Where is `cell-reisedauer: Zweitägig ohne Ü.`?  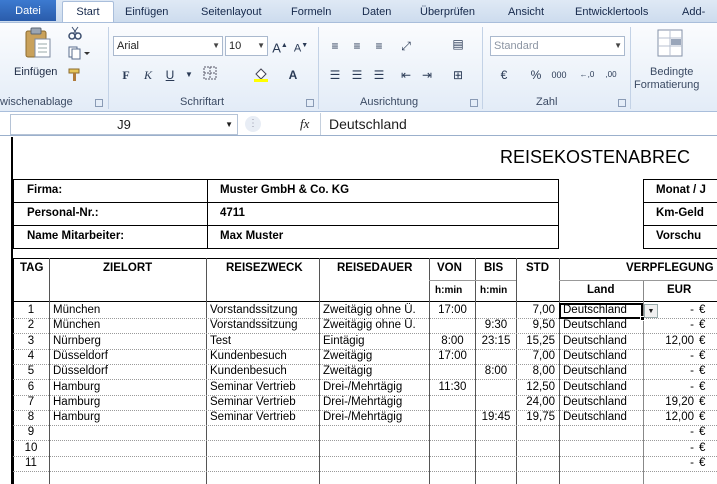 cell-reisedauer: Zweitägig ohne Ü. is located at coordinates (374, 310).